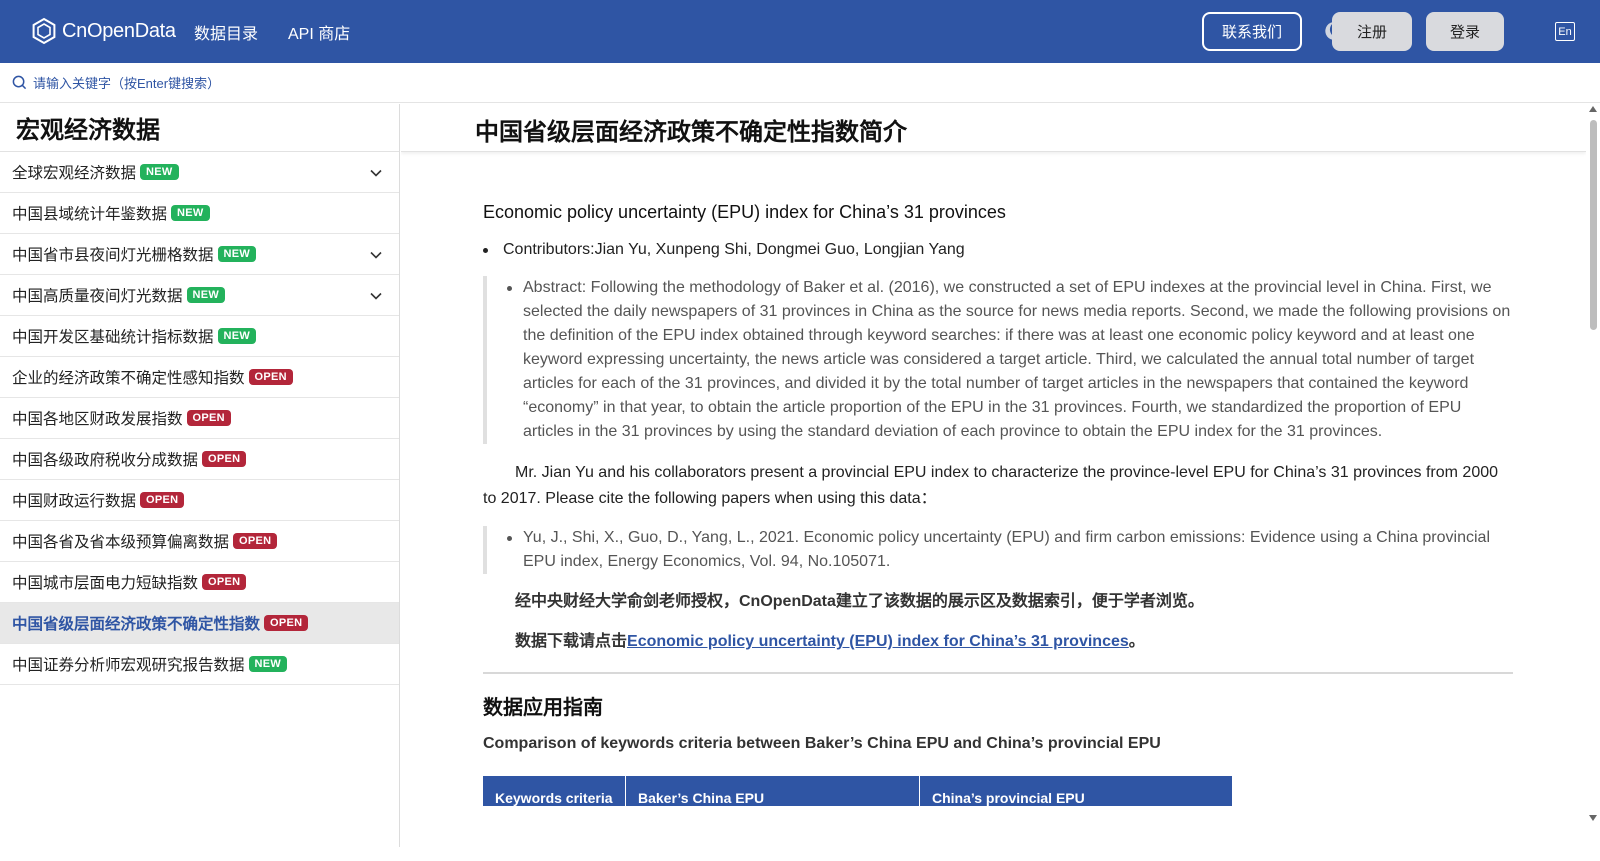 This screenshot has width=1600, height=861. I want to click on sidebar-item: 中国省级层面经济政策不确定性指数 OPEN, so click(199, 623).